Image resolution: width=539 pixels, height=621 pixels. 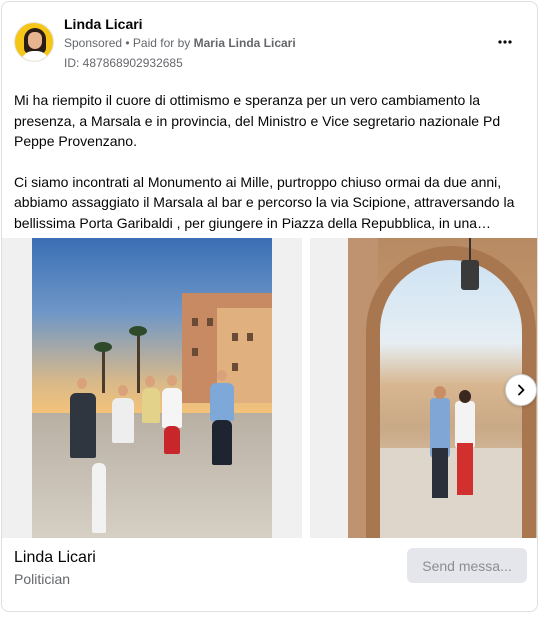 I want to click on chevron-right-icon, so click(x=521, y=390).